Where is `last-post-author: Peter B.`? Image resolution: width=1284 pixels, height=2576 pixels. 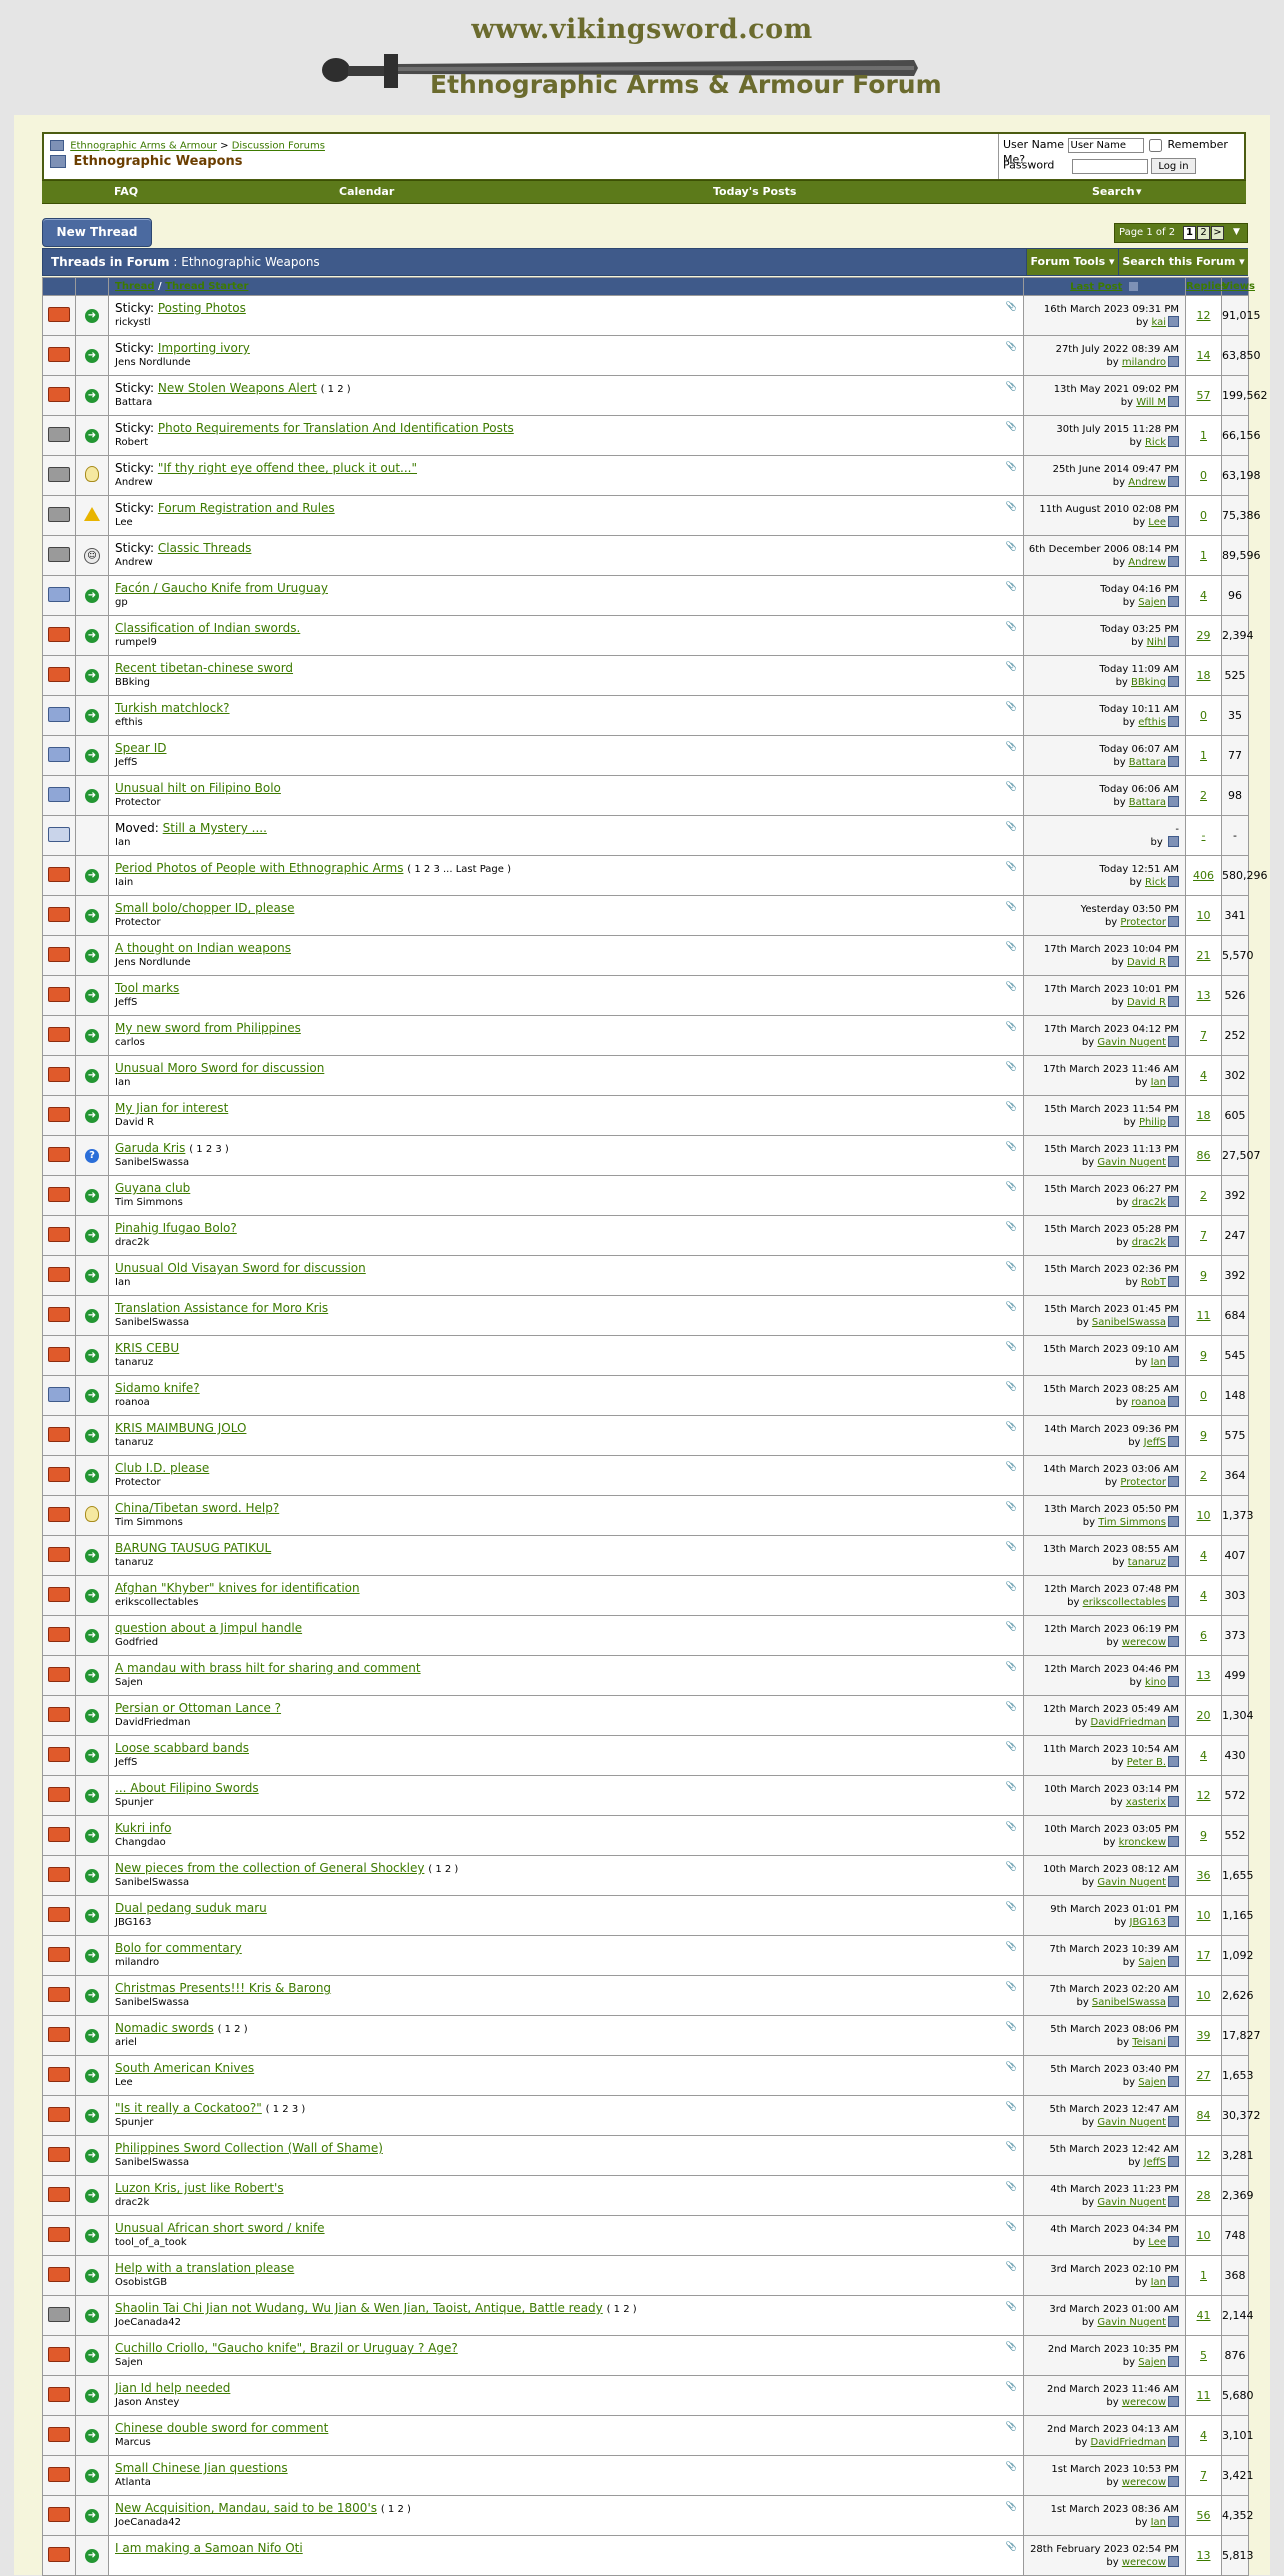
last-post-author: Peter B. is located at coordinates (1146, 1762).